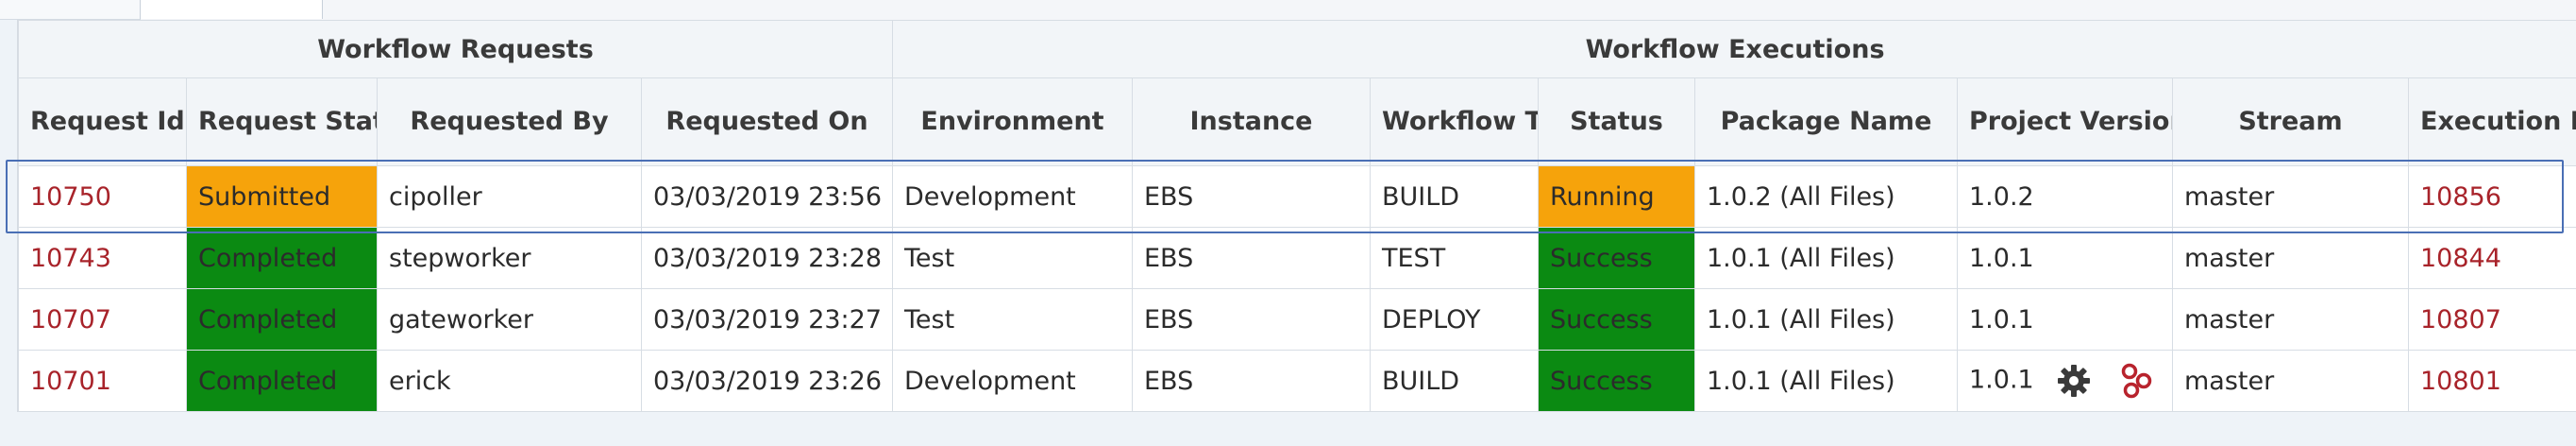 Image resolution: width=2576 pixels, height=446 pixels. I want to click on workflow-type-cell: TEST, so click(1455, 258).